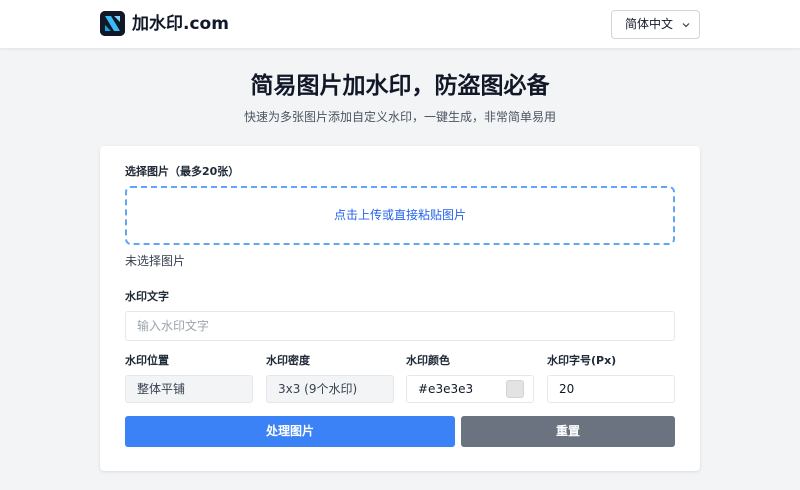 The width and height of the screenshot is (800, 490). What do you see at coordinates (567, 389) in the screenshot?
I see `watermark-font-size-value: 20` at bounding box center [567, 389].